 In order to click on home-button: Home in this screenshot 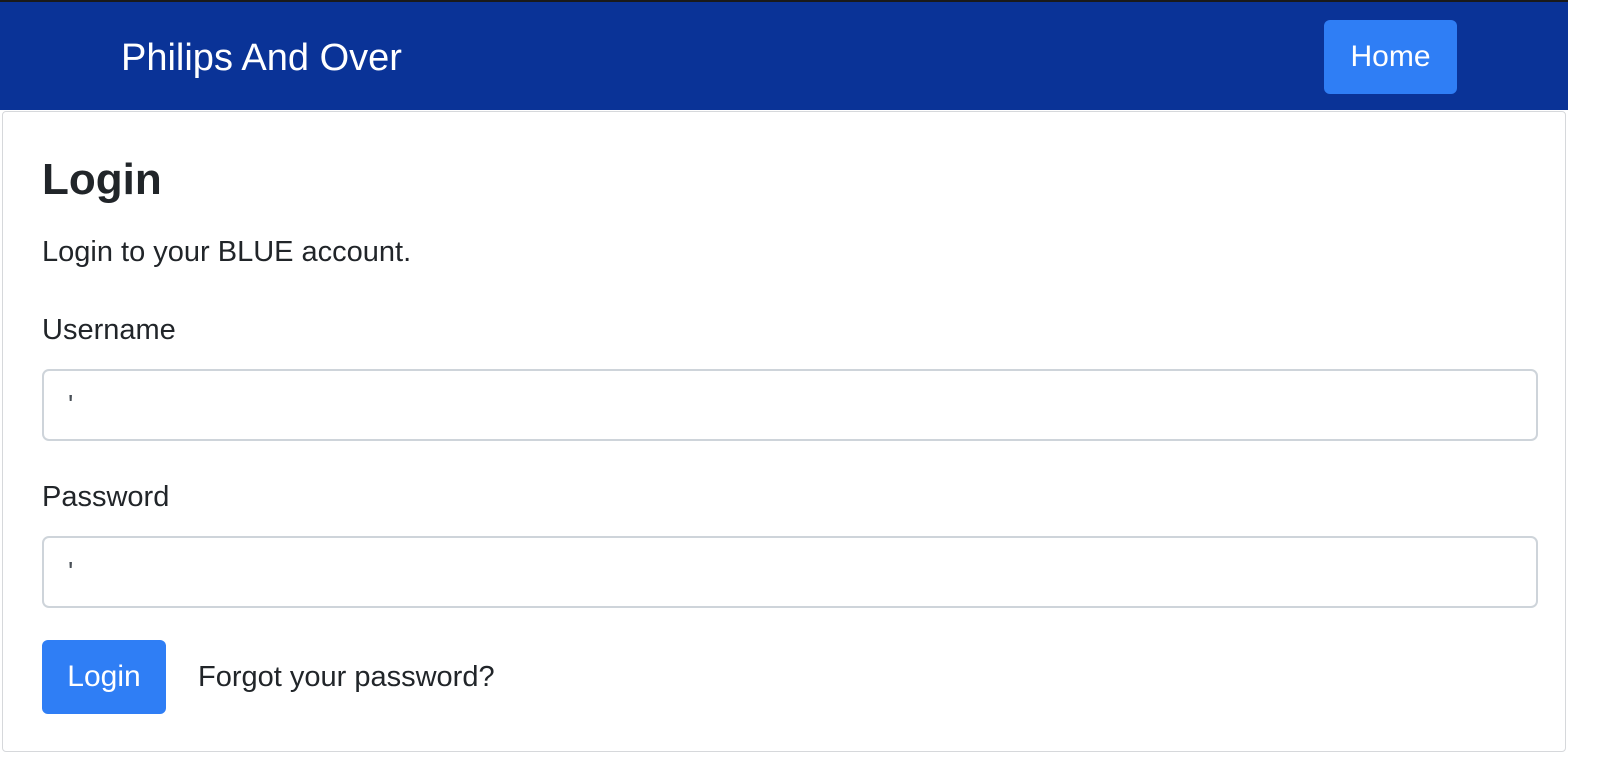, I will do `click(1390, 57)`.